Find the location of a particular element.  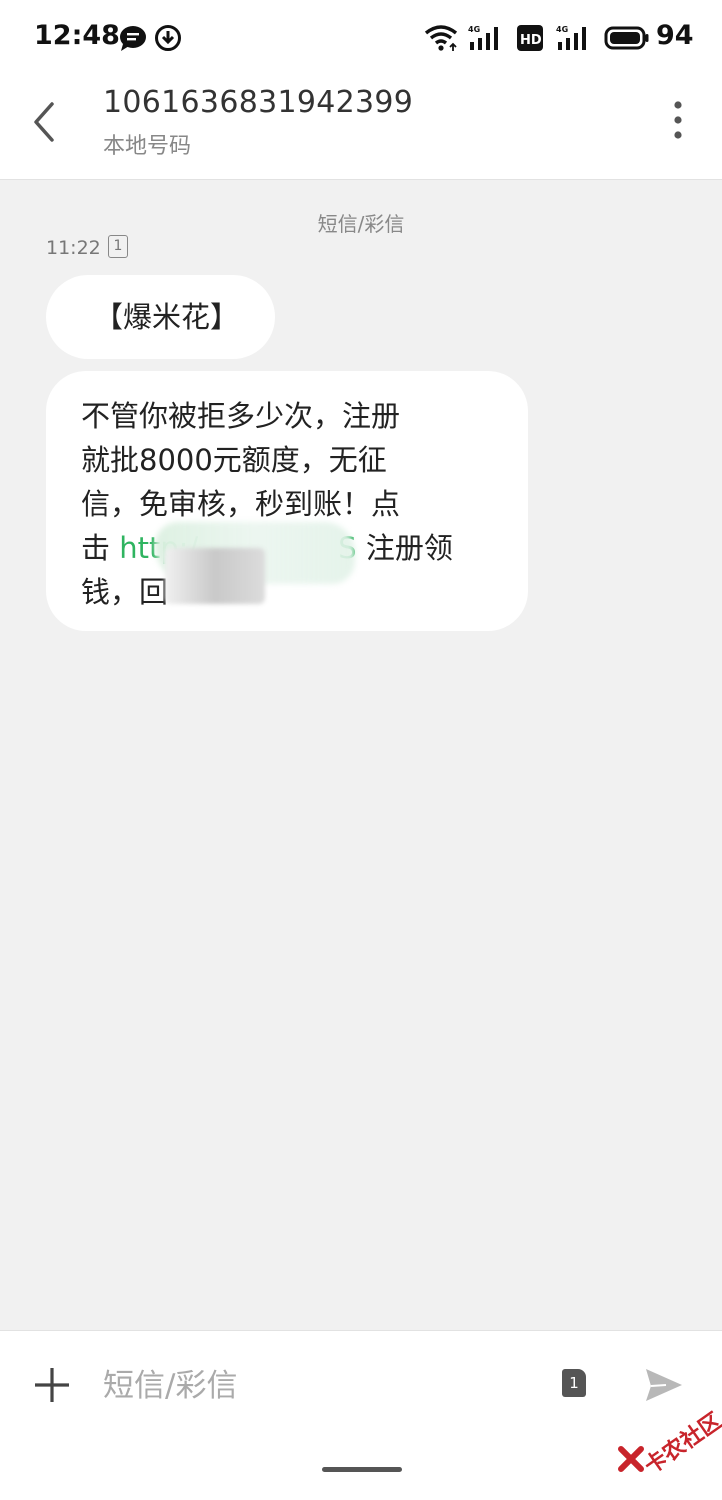

svg-text: HD is located at coordinates (531, 40).